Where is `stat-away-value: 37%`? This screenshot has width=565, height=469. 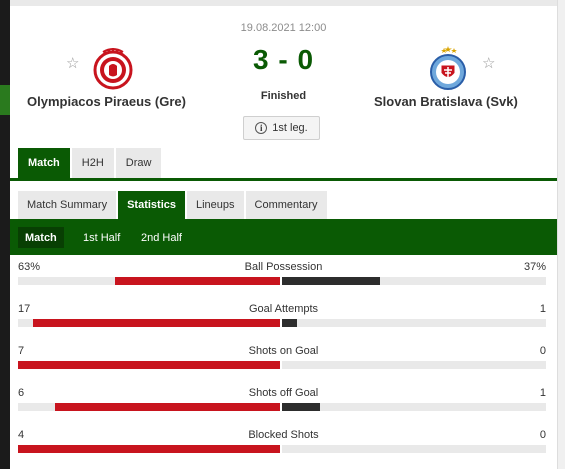 stat-away-value: 37% is located at coordinates (534, 267).